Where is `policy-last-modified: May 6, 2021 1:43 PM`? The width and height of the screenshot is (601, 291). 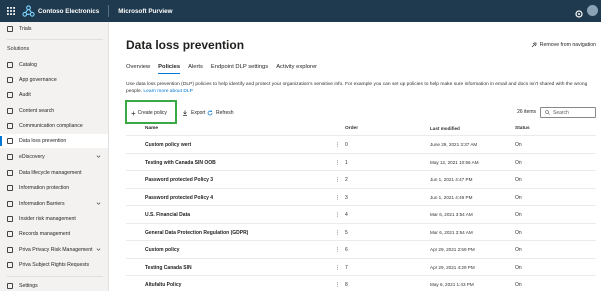
policy-last-modified: May 6, 2021 1:43 PM is located at coordinates (452, 284).